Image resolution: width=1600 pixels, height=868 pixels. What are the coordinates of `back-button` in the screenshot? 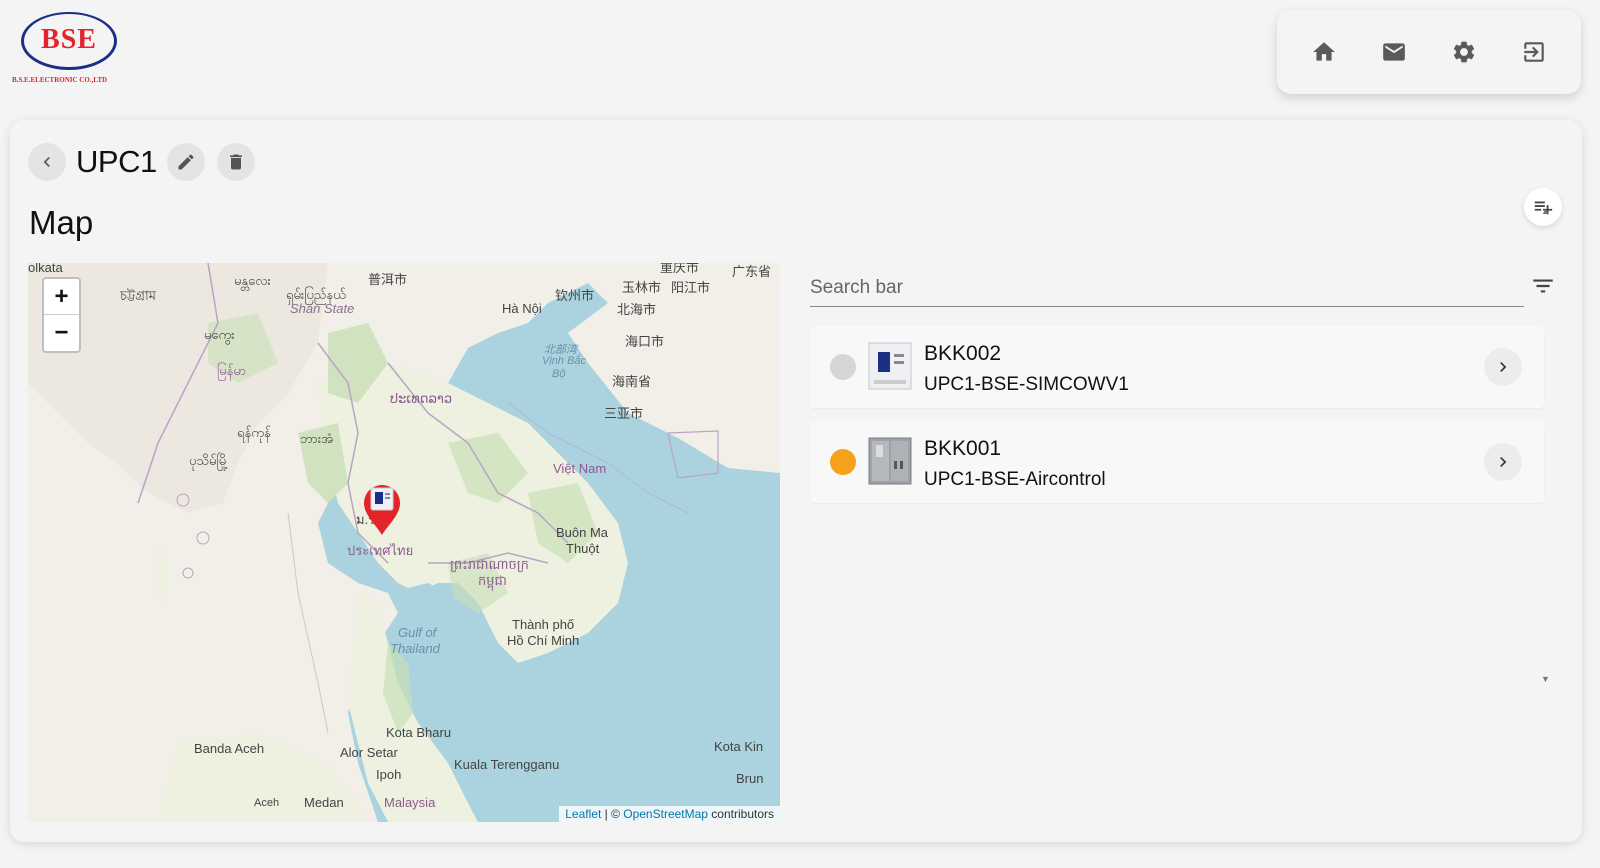 It's located at (47, 162).